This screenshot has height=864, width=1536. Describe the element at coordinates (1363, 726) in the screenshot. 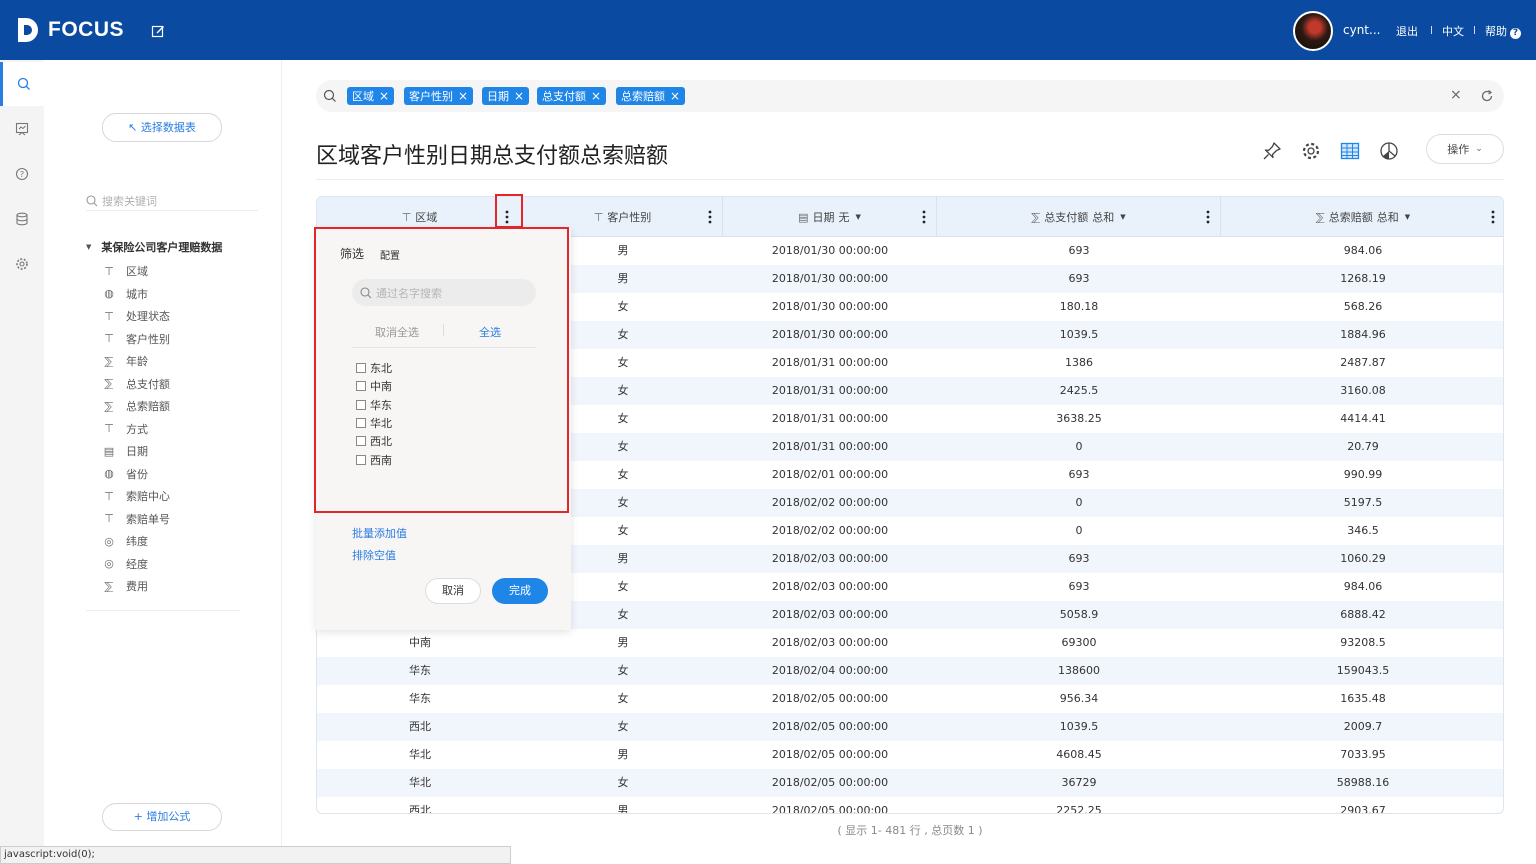

I see `table-cell: 2009.7` at that location.